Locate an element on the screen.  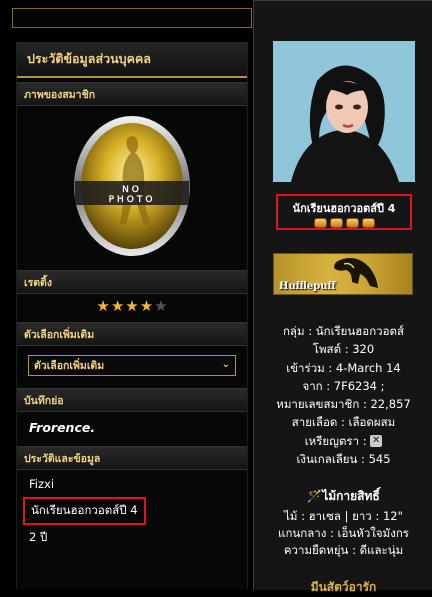
extra-options-select-value: ตัวเลือกเพิ่มเติม is located at coordinates (69, 365).